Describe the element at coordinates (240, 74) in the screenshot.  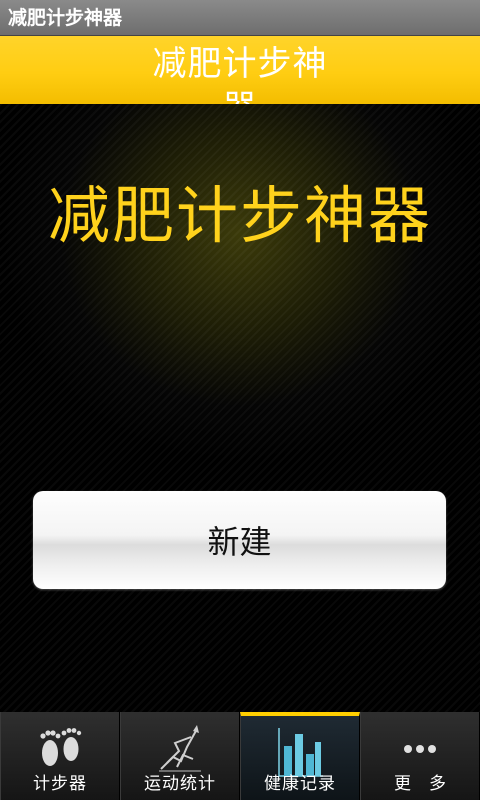
I see `header-title: 减肥计步神器` at that location.